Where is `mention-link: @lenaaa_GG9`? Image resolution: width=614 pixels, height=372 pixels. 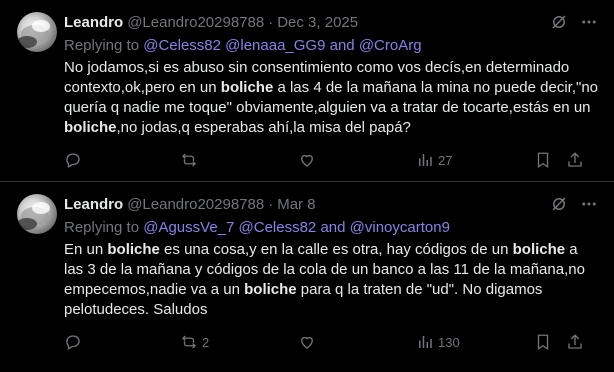 mention-link: @lenaaa_GG9 is located at coordinates (275, 45).